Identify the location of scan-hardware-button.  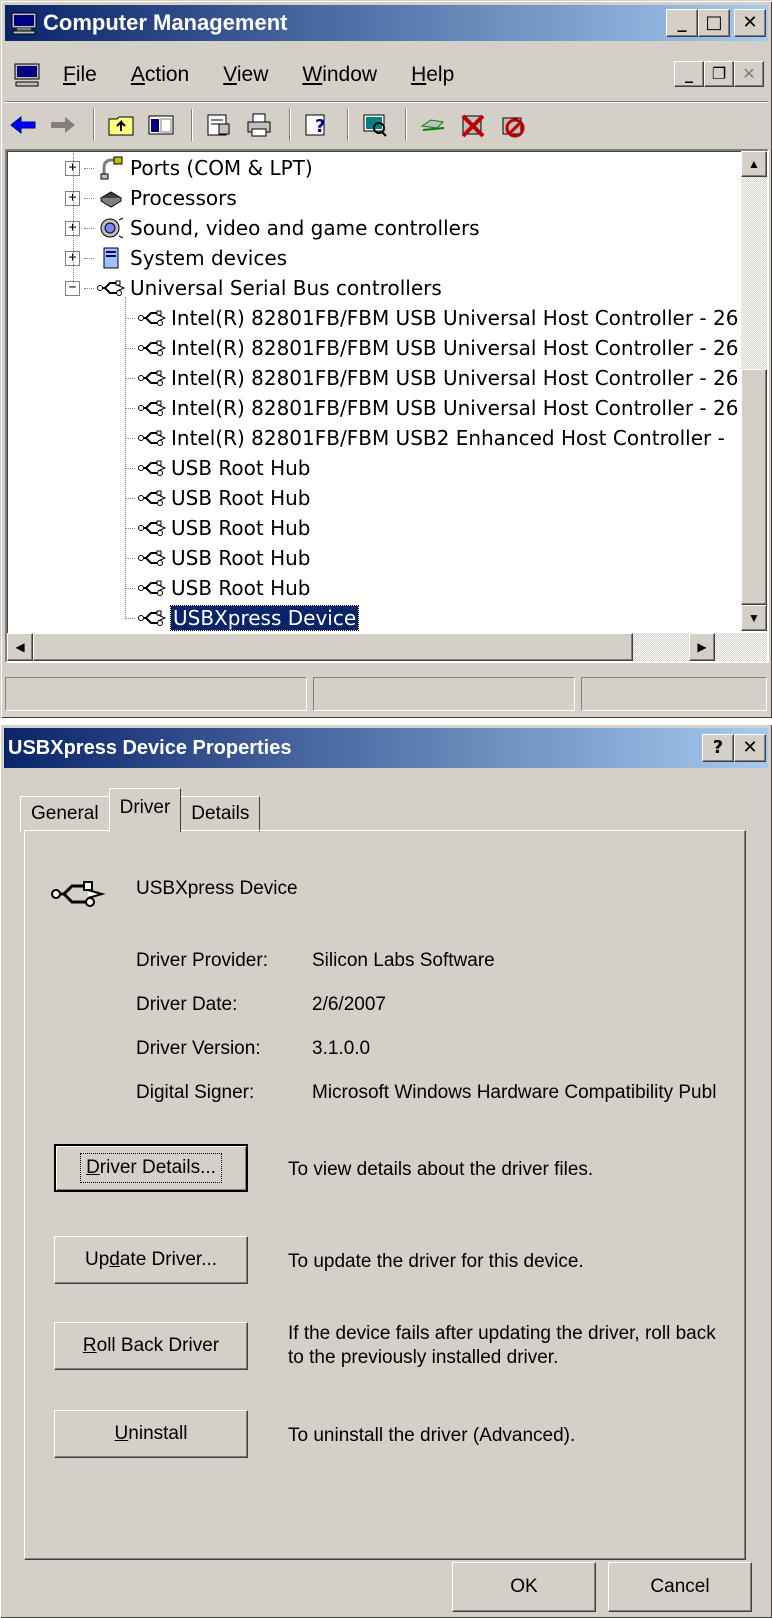
(375, 125).